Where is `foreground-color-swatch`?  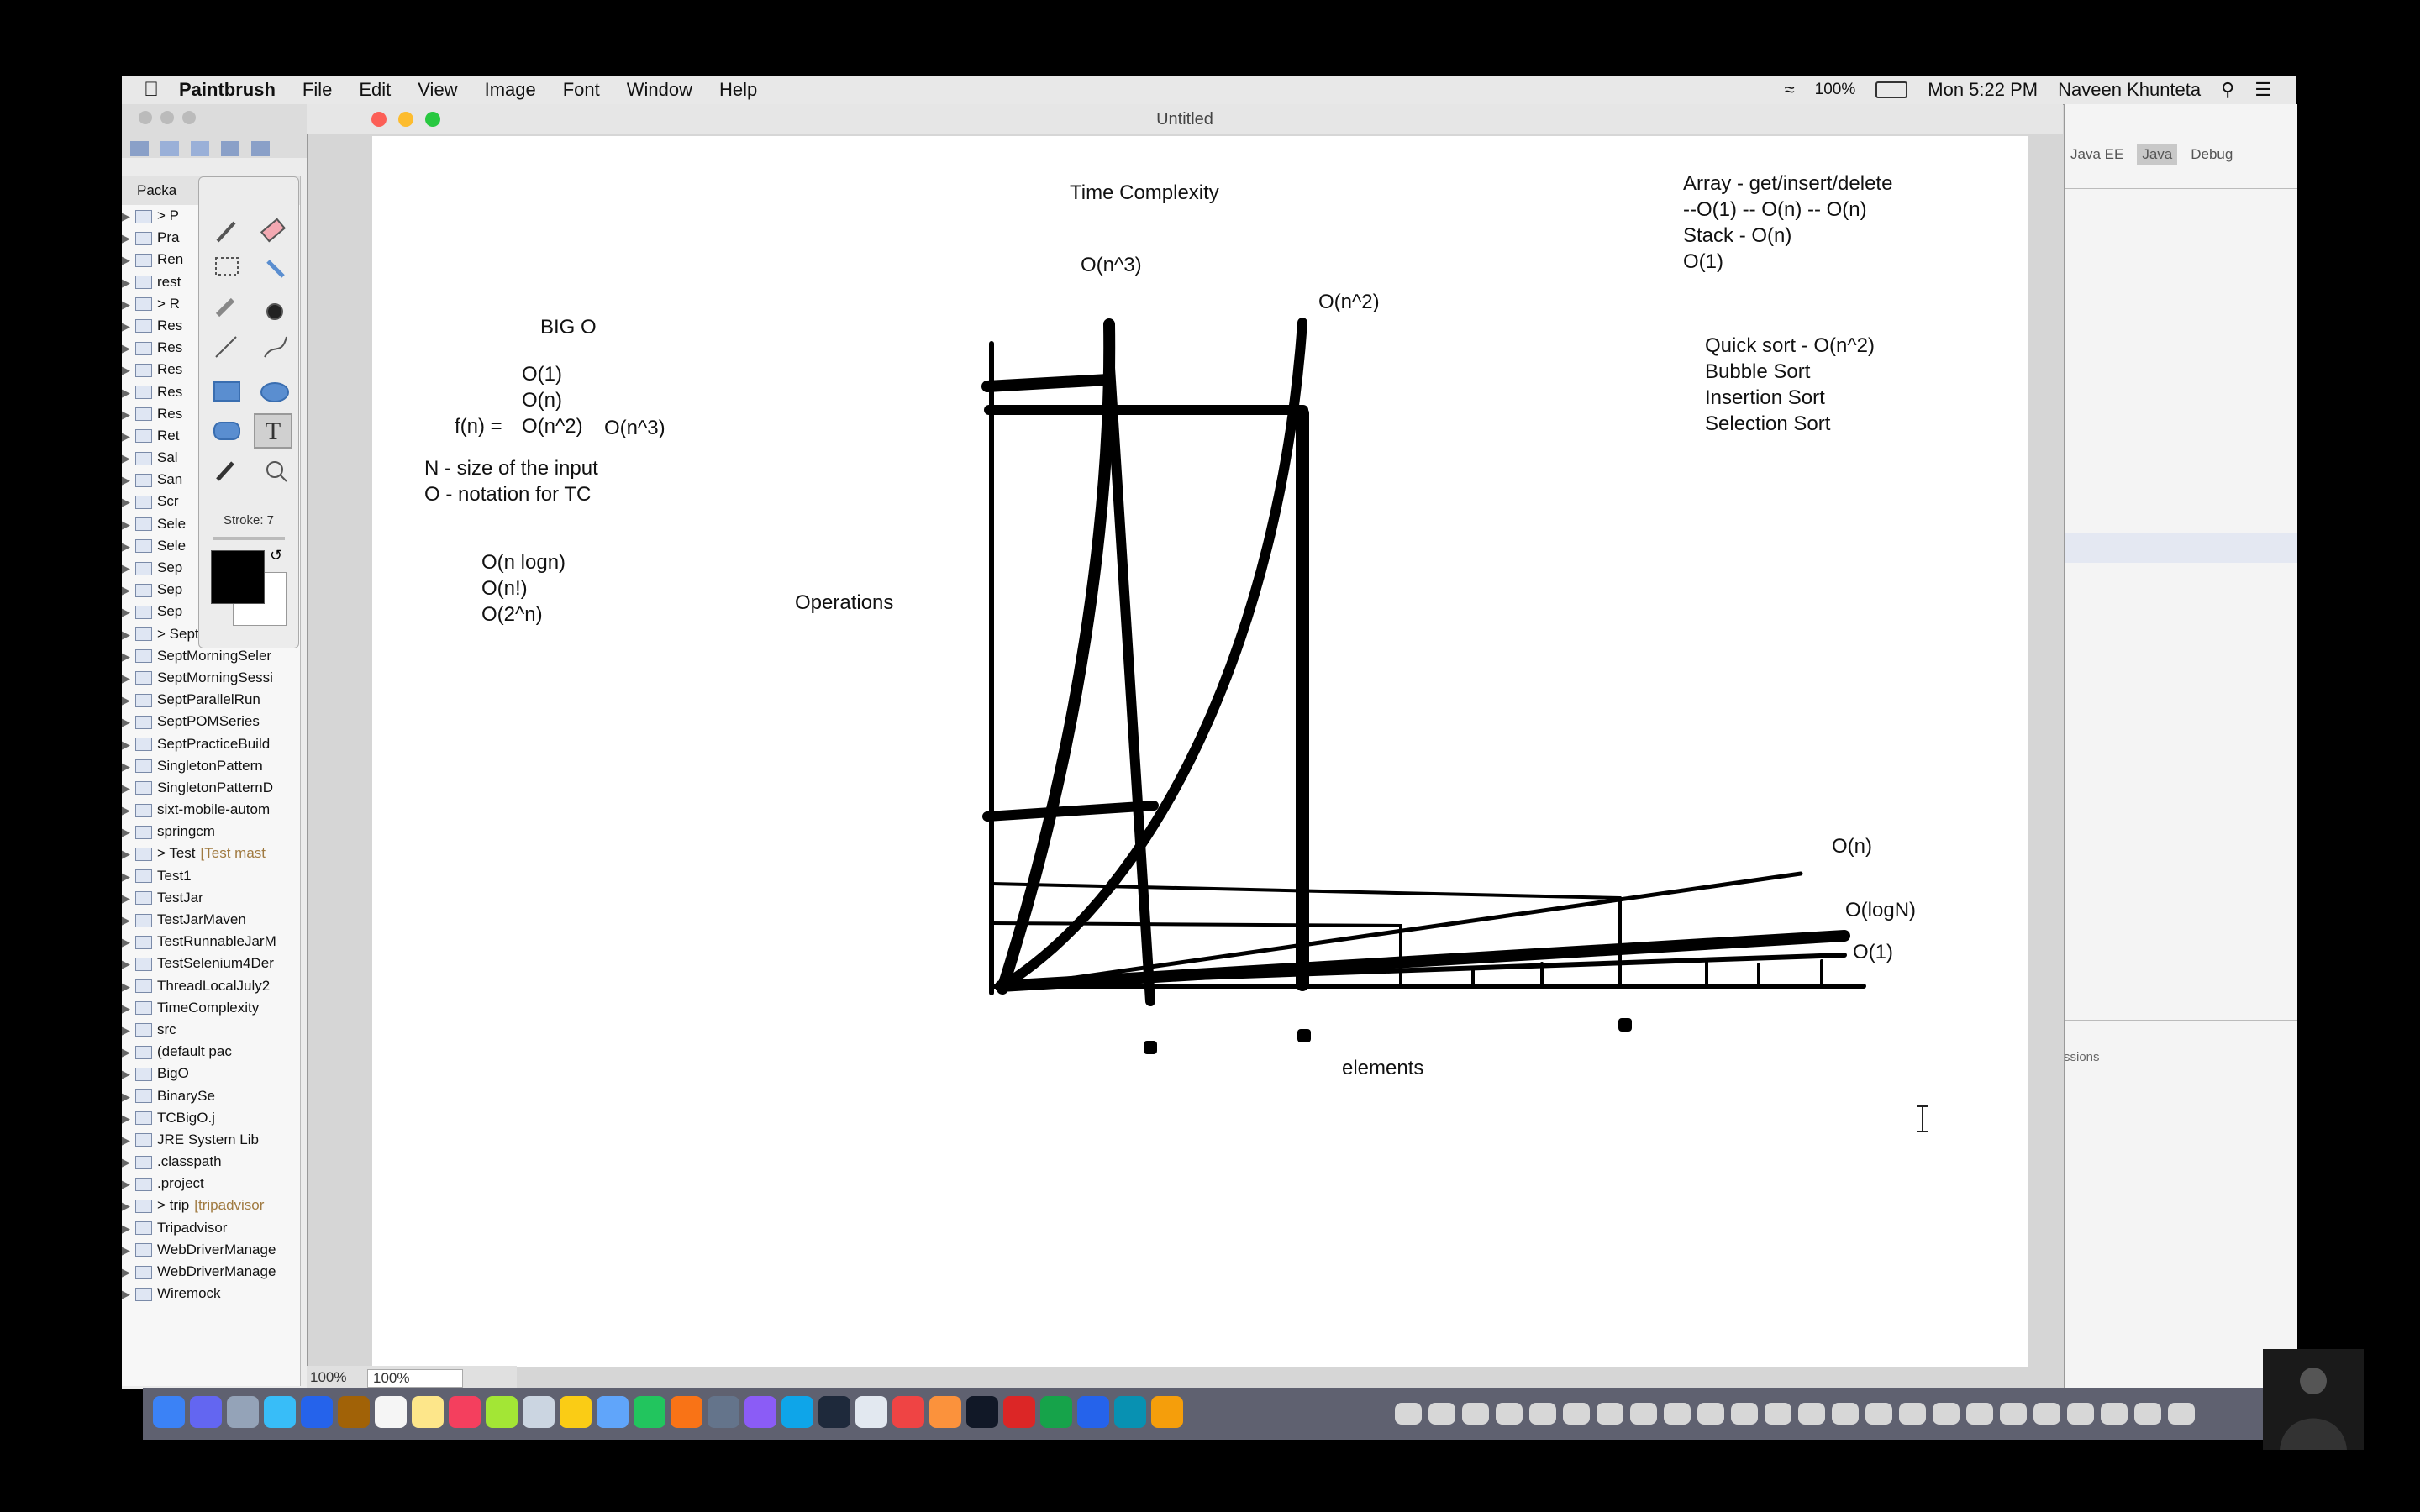 foreground-color-swatch is located at coordinates (238, 577).